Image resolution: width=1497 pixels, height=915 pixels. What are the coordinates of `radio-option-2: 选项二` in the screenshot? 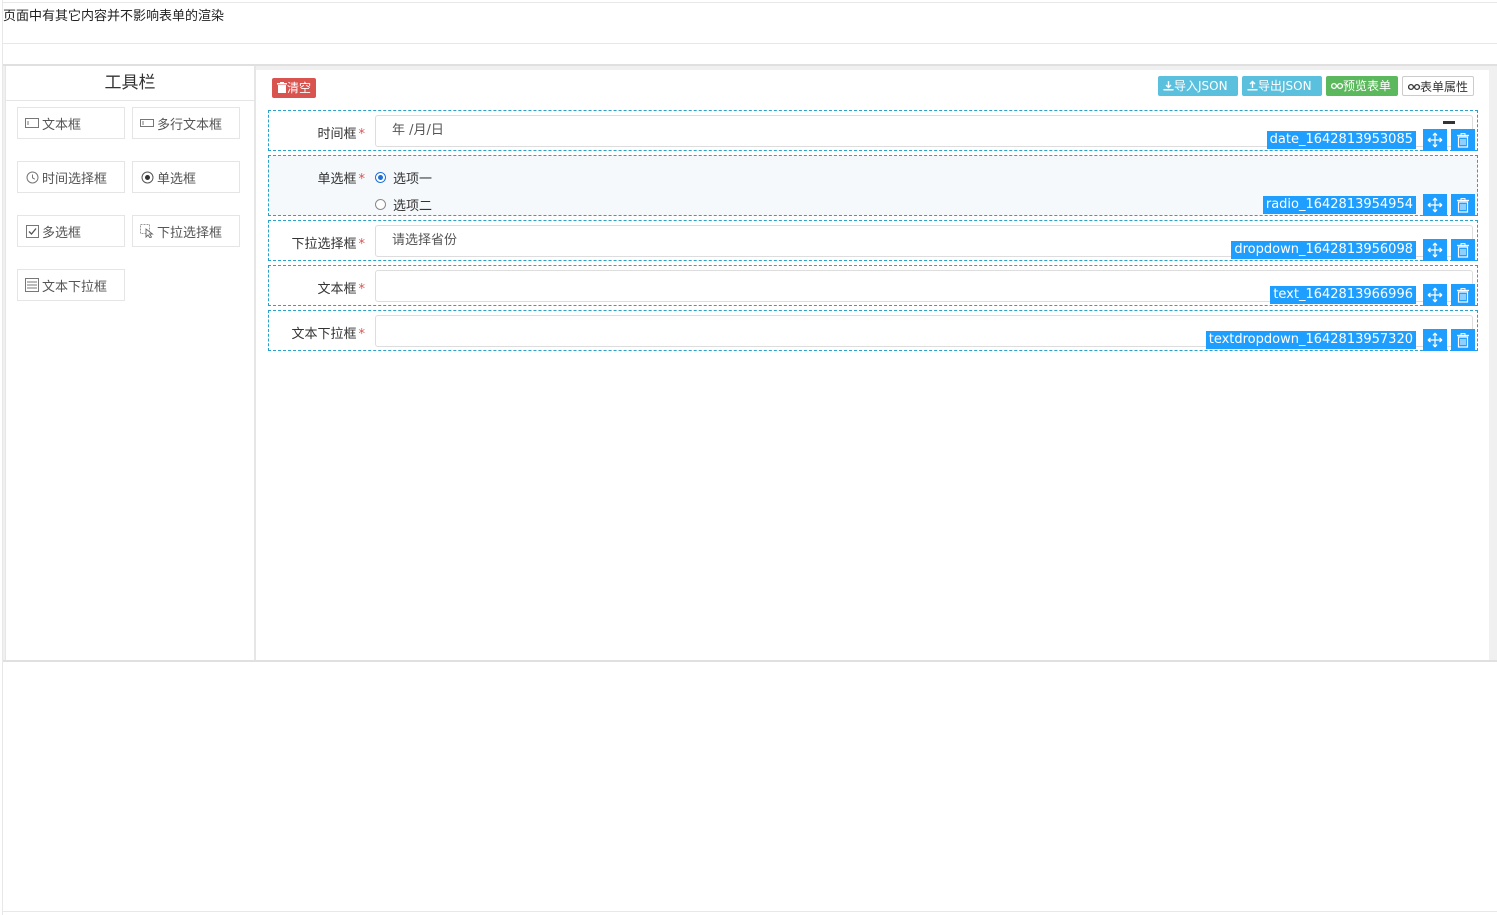 It's located at (403, 204).